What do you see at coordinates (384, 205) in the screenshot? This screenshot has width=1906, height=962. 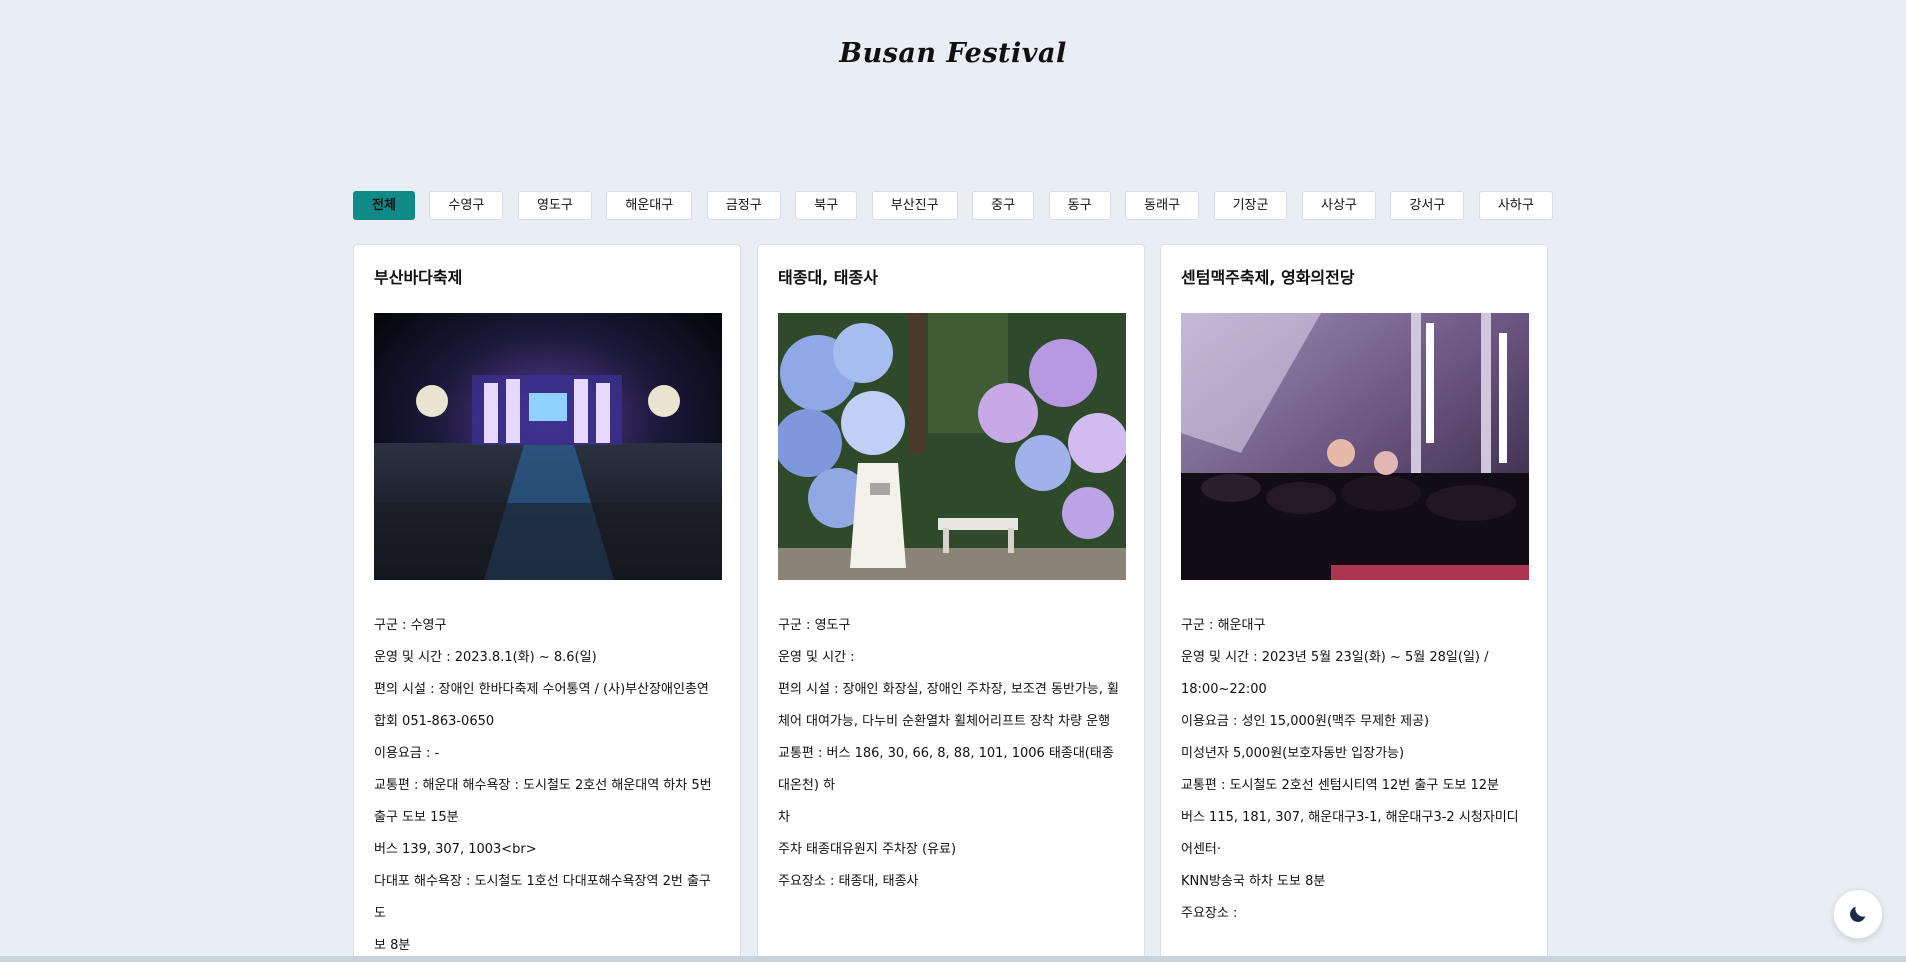 I see `filter-all-button: 전체` at bounding box center [384, 205].